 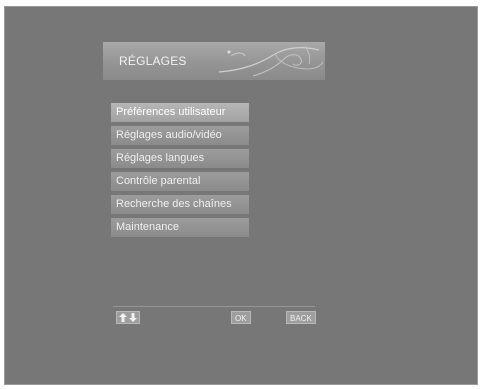 I want to click on settings-header: RÉGLAGES, so click(x=214, y=61).